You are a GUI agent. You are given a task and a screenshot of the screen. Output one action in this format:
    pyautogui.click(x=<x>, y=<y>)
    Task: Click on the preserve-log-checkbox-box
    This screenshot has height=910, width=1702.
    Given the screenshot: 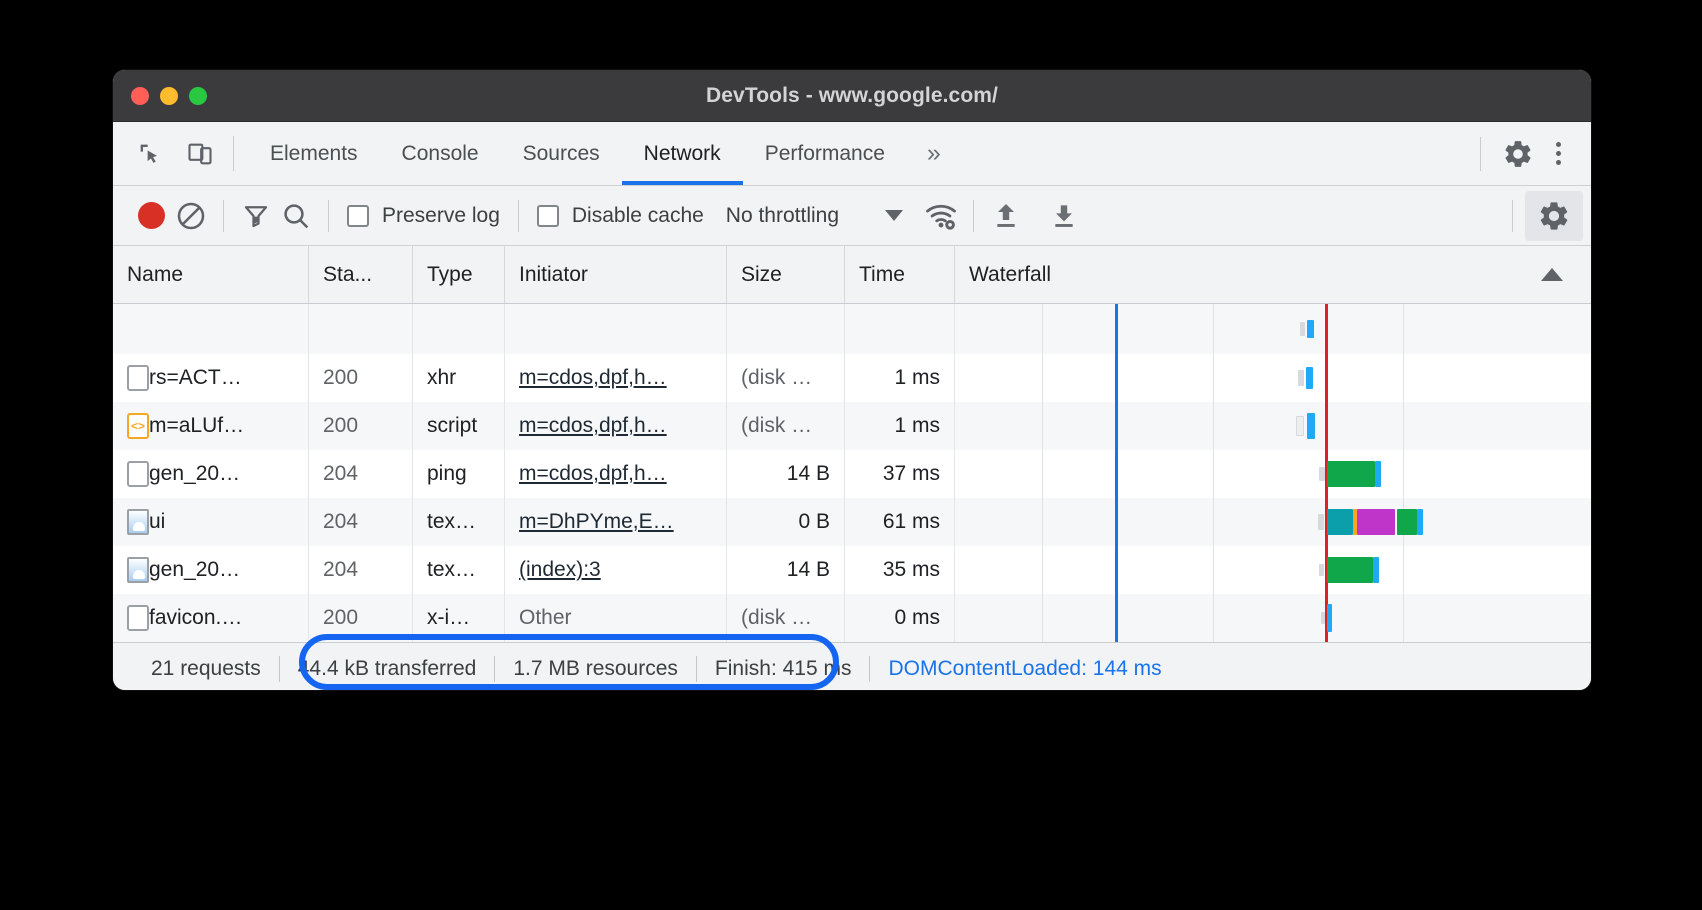 What is the action you would take?
    pyautogui.click(x=358, y=215)
    